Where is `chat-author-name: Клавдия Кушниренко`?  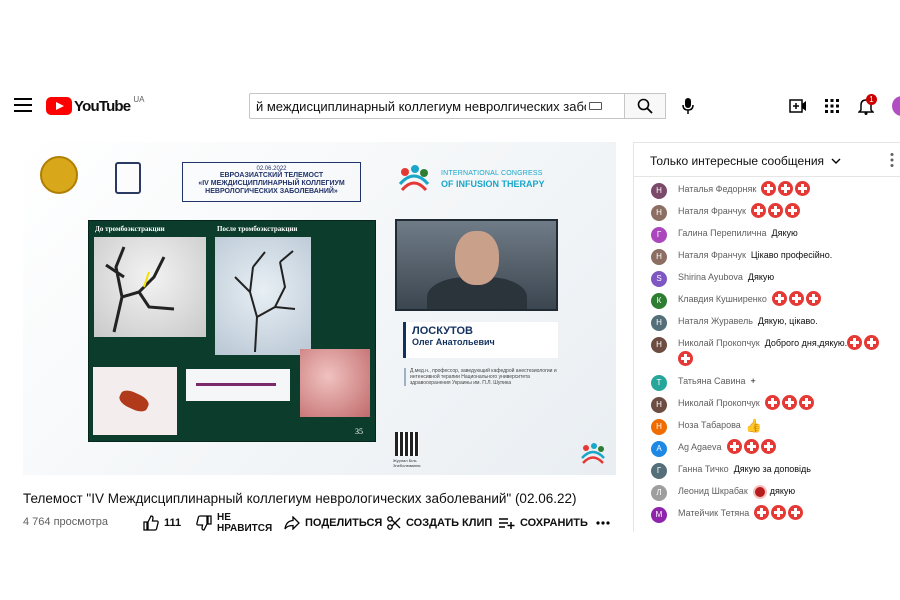
chat-author-name: Клавдия Кушниренко is located at coordinates (722, 299).